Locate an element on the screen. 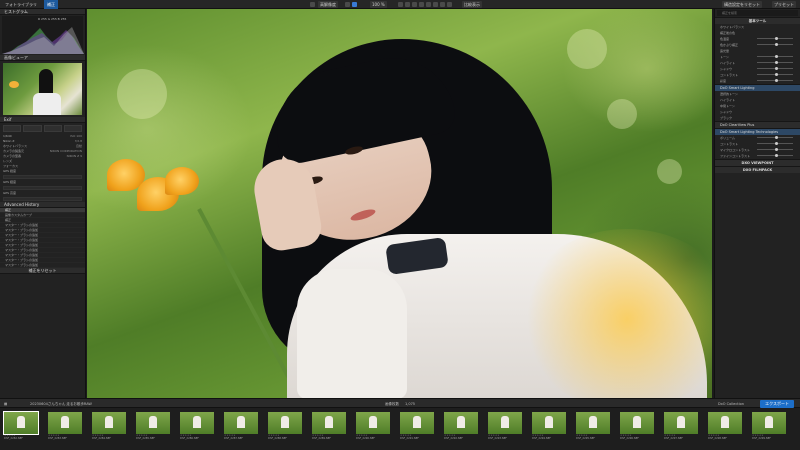 The height and width of the screenshot is (450, 800). filmstrip-thumbnail: ★★★★★ DSF_2284.NEF is located at coordinates (109, 430).